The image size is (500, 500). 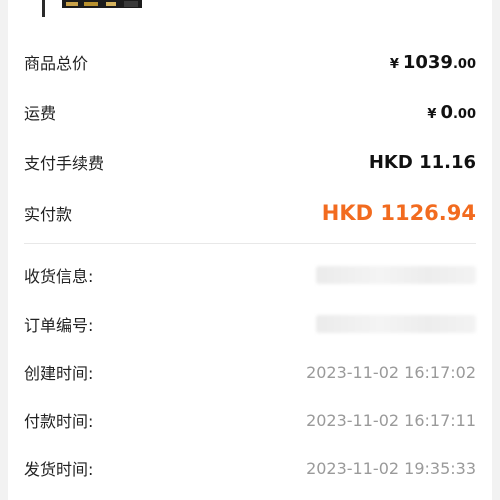 What do you see at coordinates (250, 275) in the screenshot?
I see `receiver-info-row: 收货信息:` at bounding box center [250, 275].